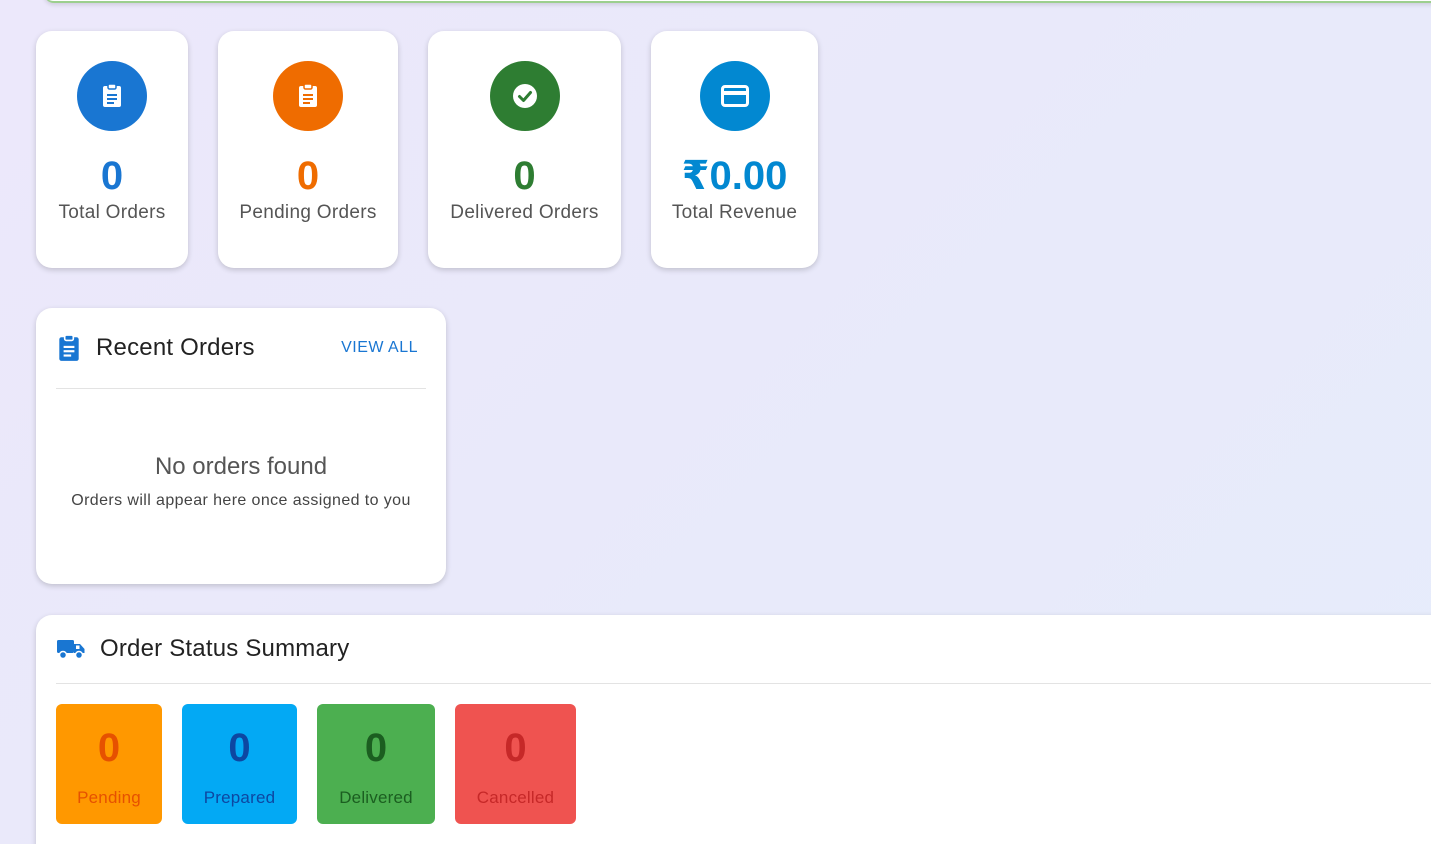  What do you see at coordinates (376, 797) in the screenshot?
I see `delivered-label: Delivered` at bounding box center [376, 797].